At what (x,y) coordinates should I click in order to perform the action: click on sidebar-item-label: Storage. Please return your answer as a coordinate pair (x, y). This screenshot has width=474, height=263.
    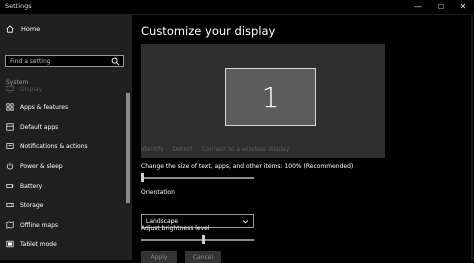
    Looking at the image, I should click on (32, 205).